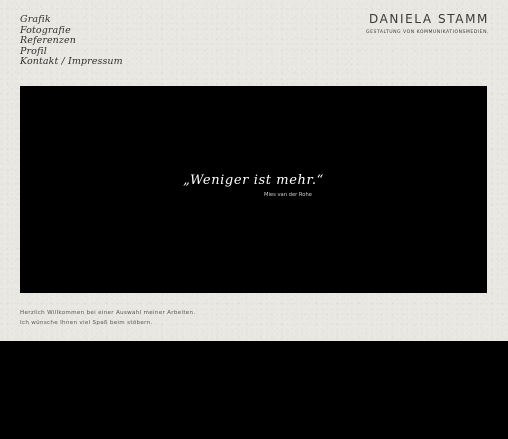 The image size is (508, 439). Describe the element at coordinates (253, 180) in the screenshot. I see `hero-quote: „Weniger ist mehr.“` at that location.